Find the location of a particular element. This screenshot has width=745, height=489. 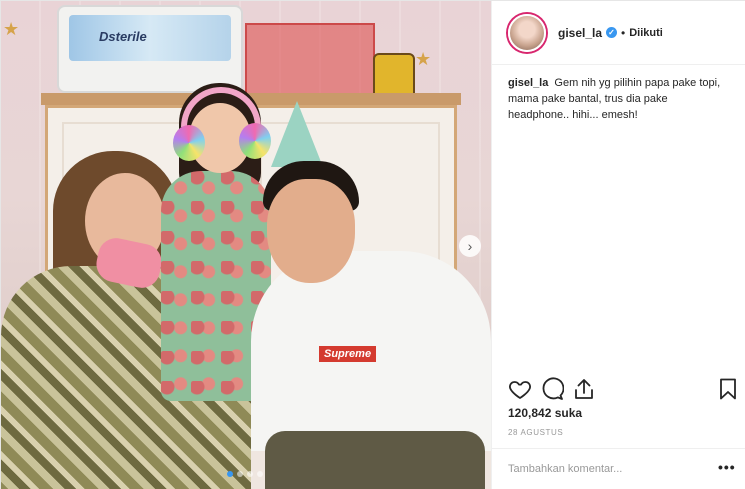

avatar is located at coordinates (527, 32).